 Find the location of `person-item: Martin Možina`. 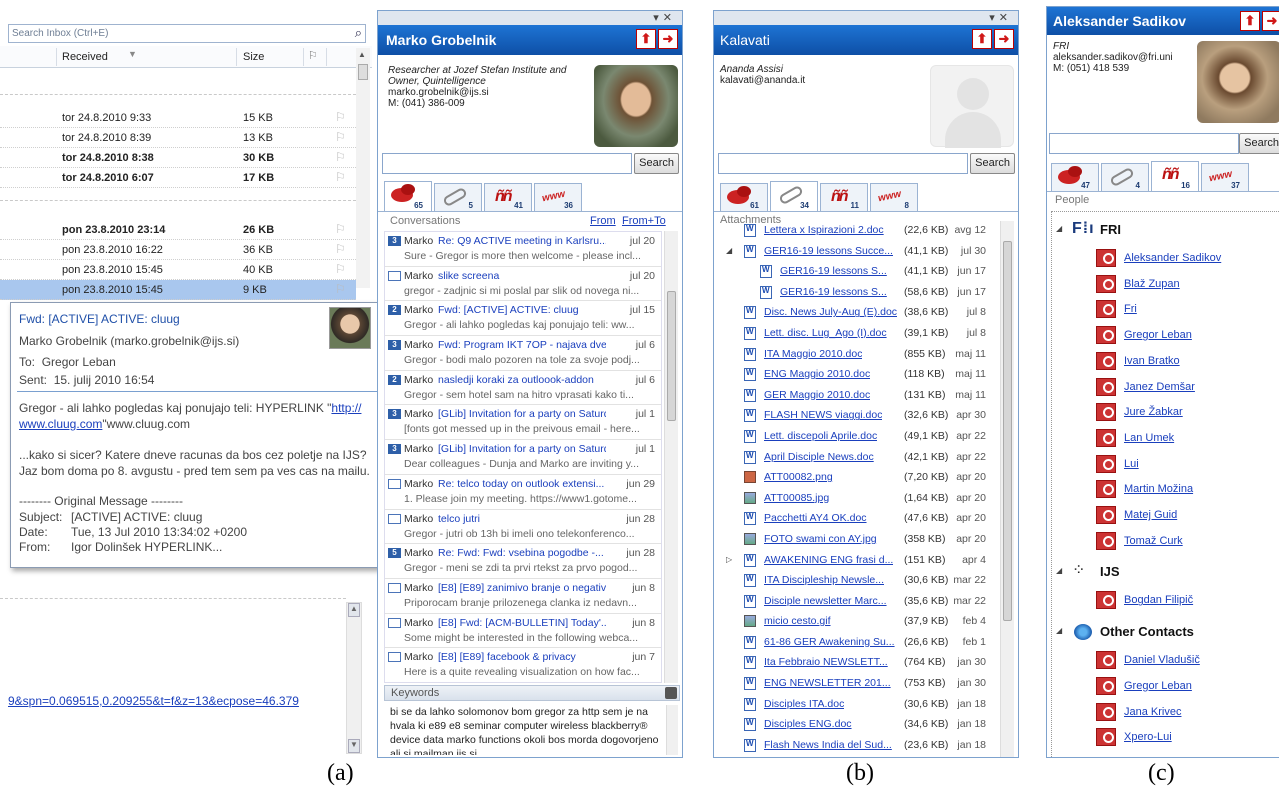

person-item: Martin Možina is located at coordinates (1144, 489).